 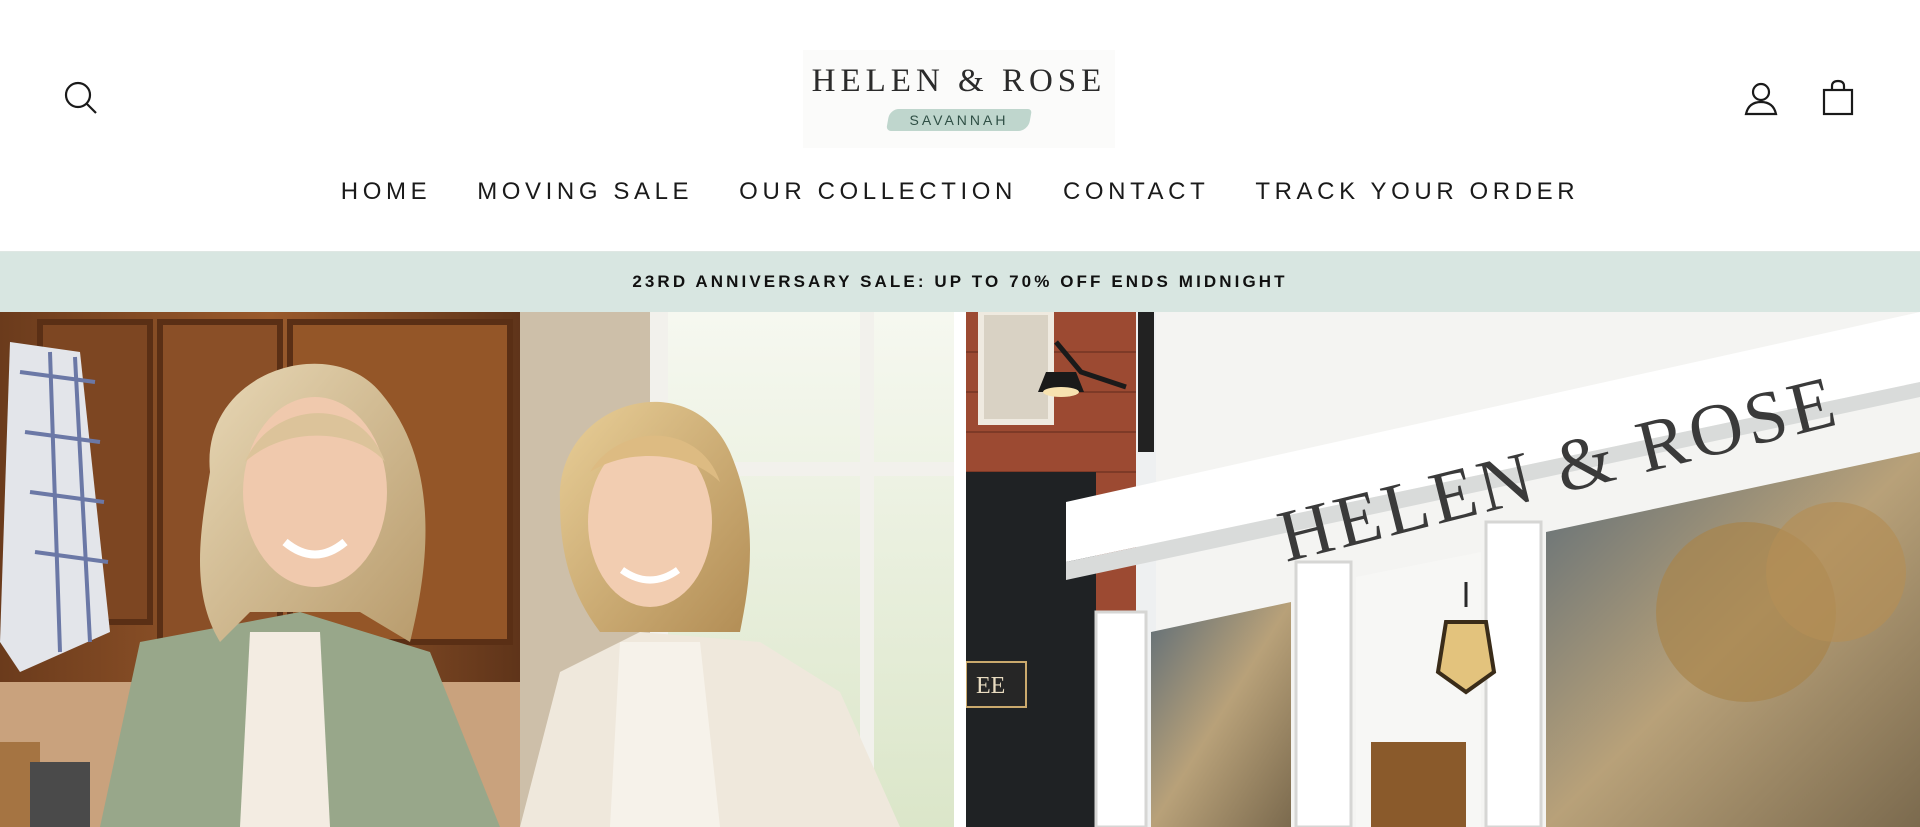 I want to click on logo-subtitle: SAVANNAH, so click(x=959, y=120).